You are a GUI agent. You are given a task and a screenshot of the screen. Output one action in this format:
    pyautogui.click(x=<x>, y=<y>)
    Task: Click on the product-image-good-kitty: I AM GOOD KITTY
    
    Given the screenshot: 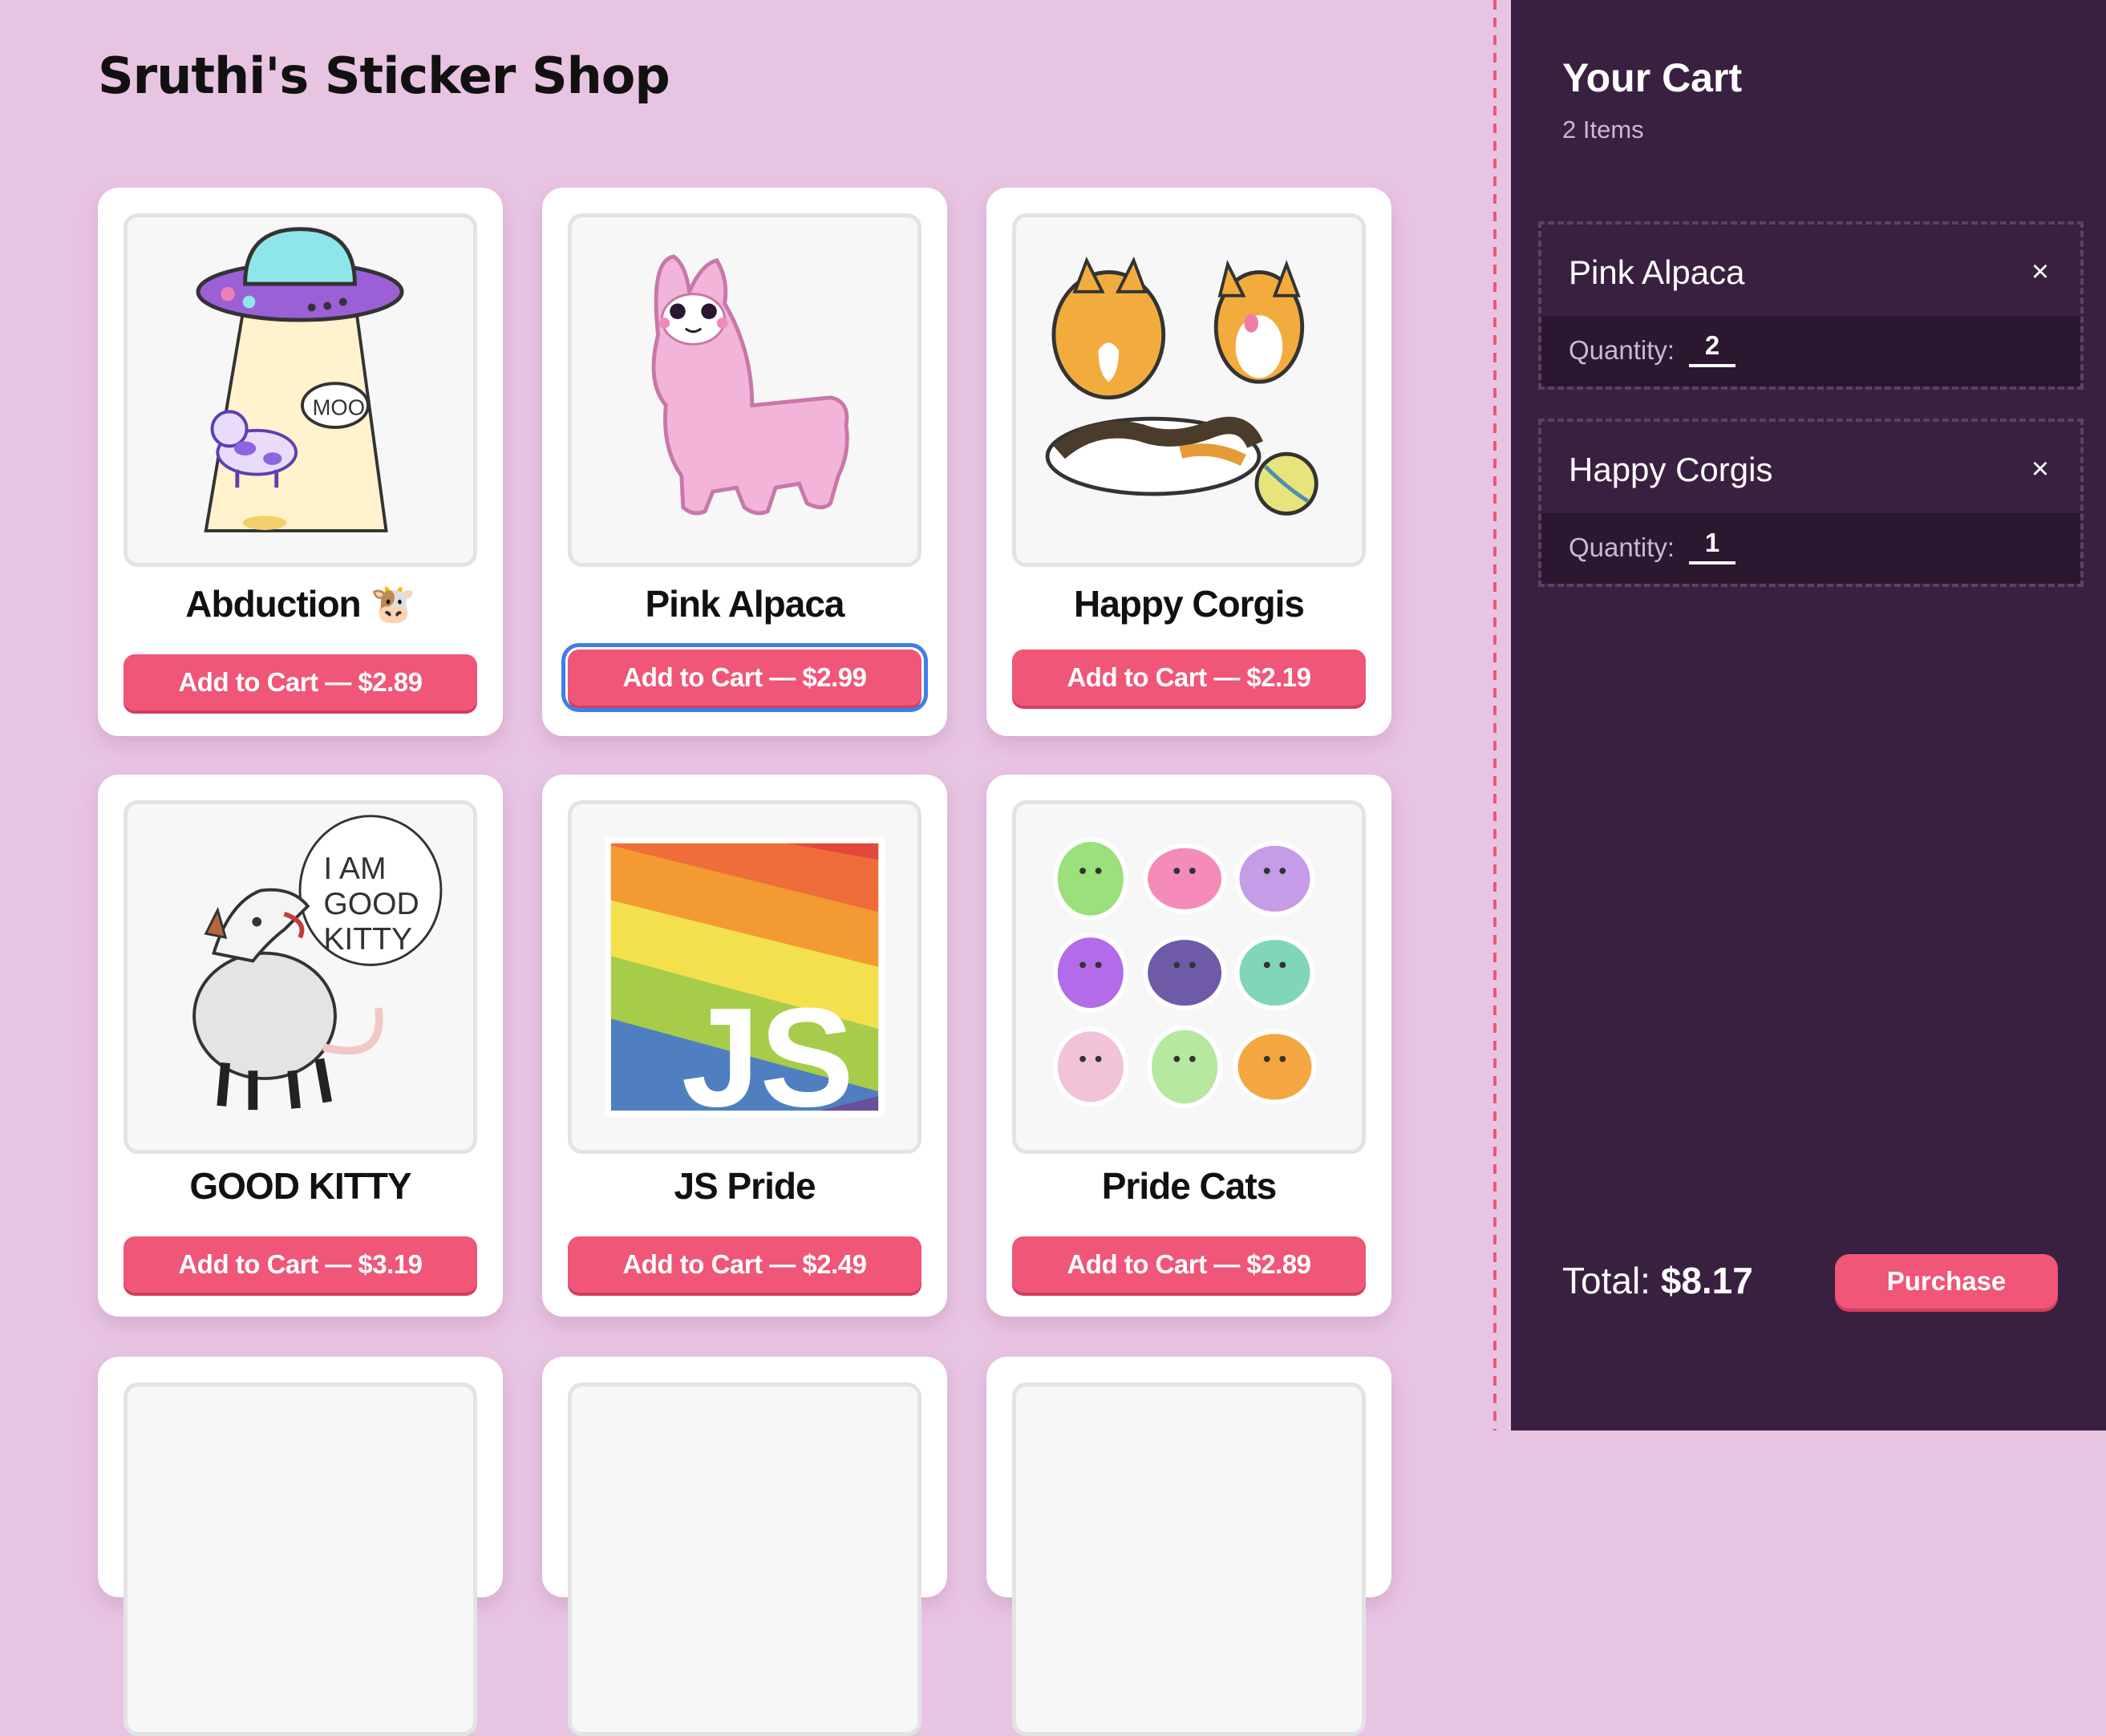 What is the action you would take?
    pyautogui.click(x=300, y=977)
    